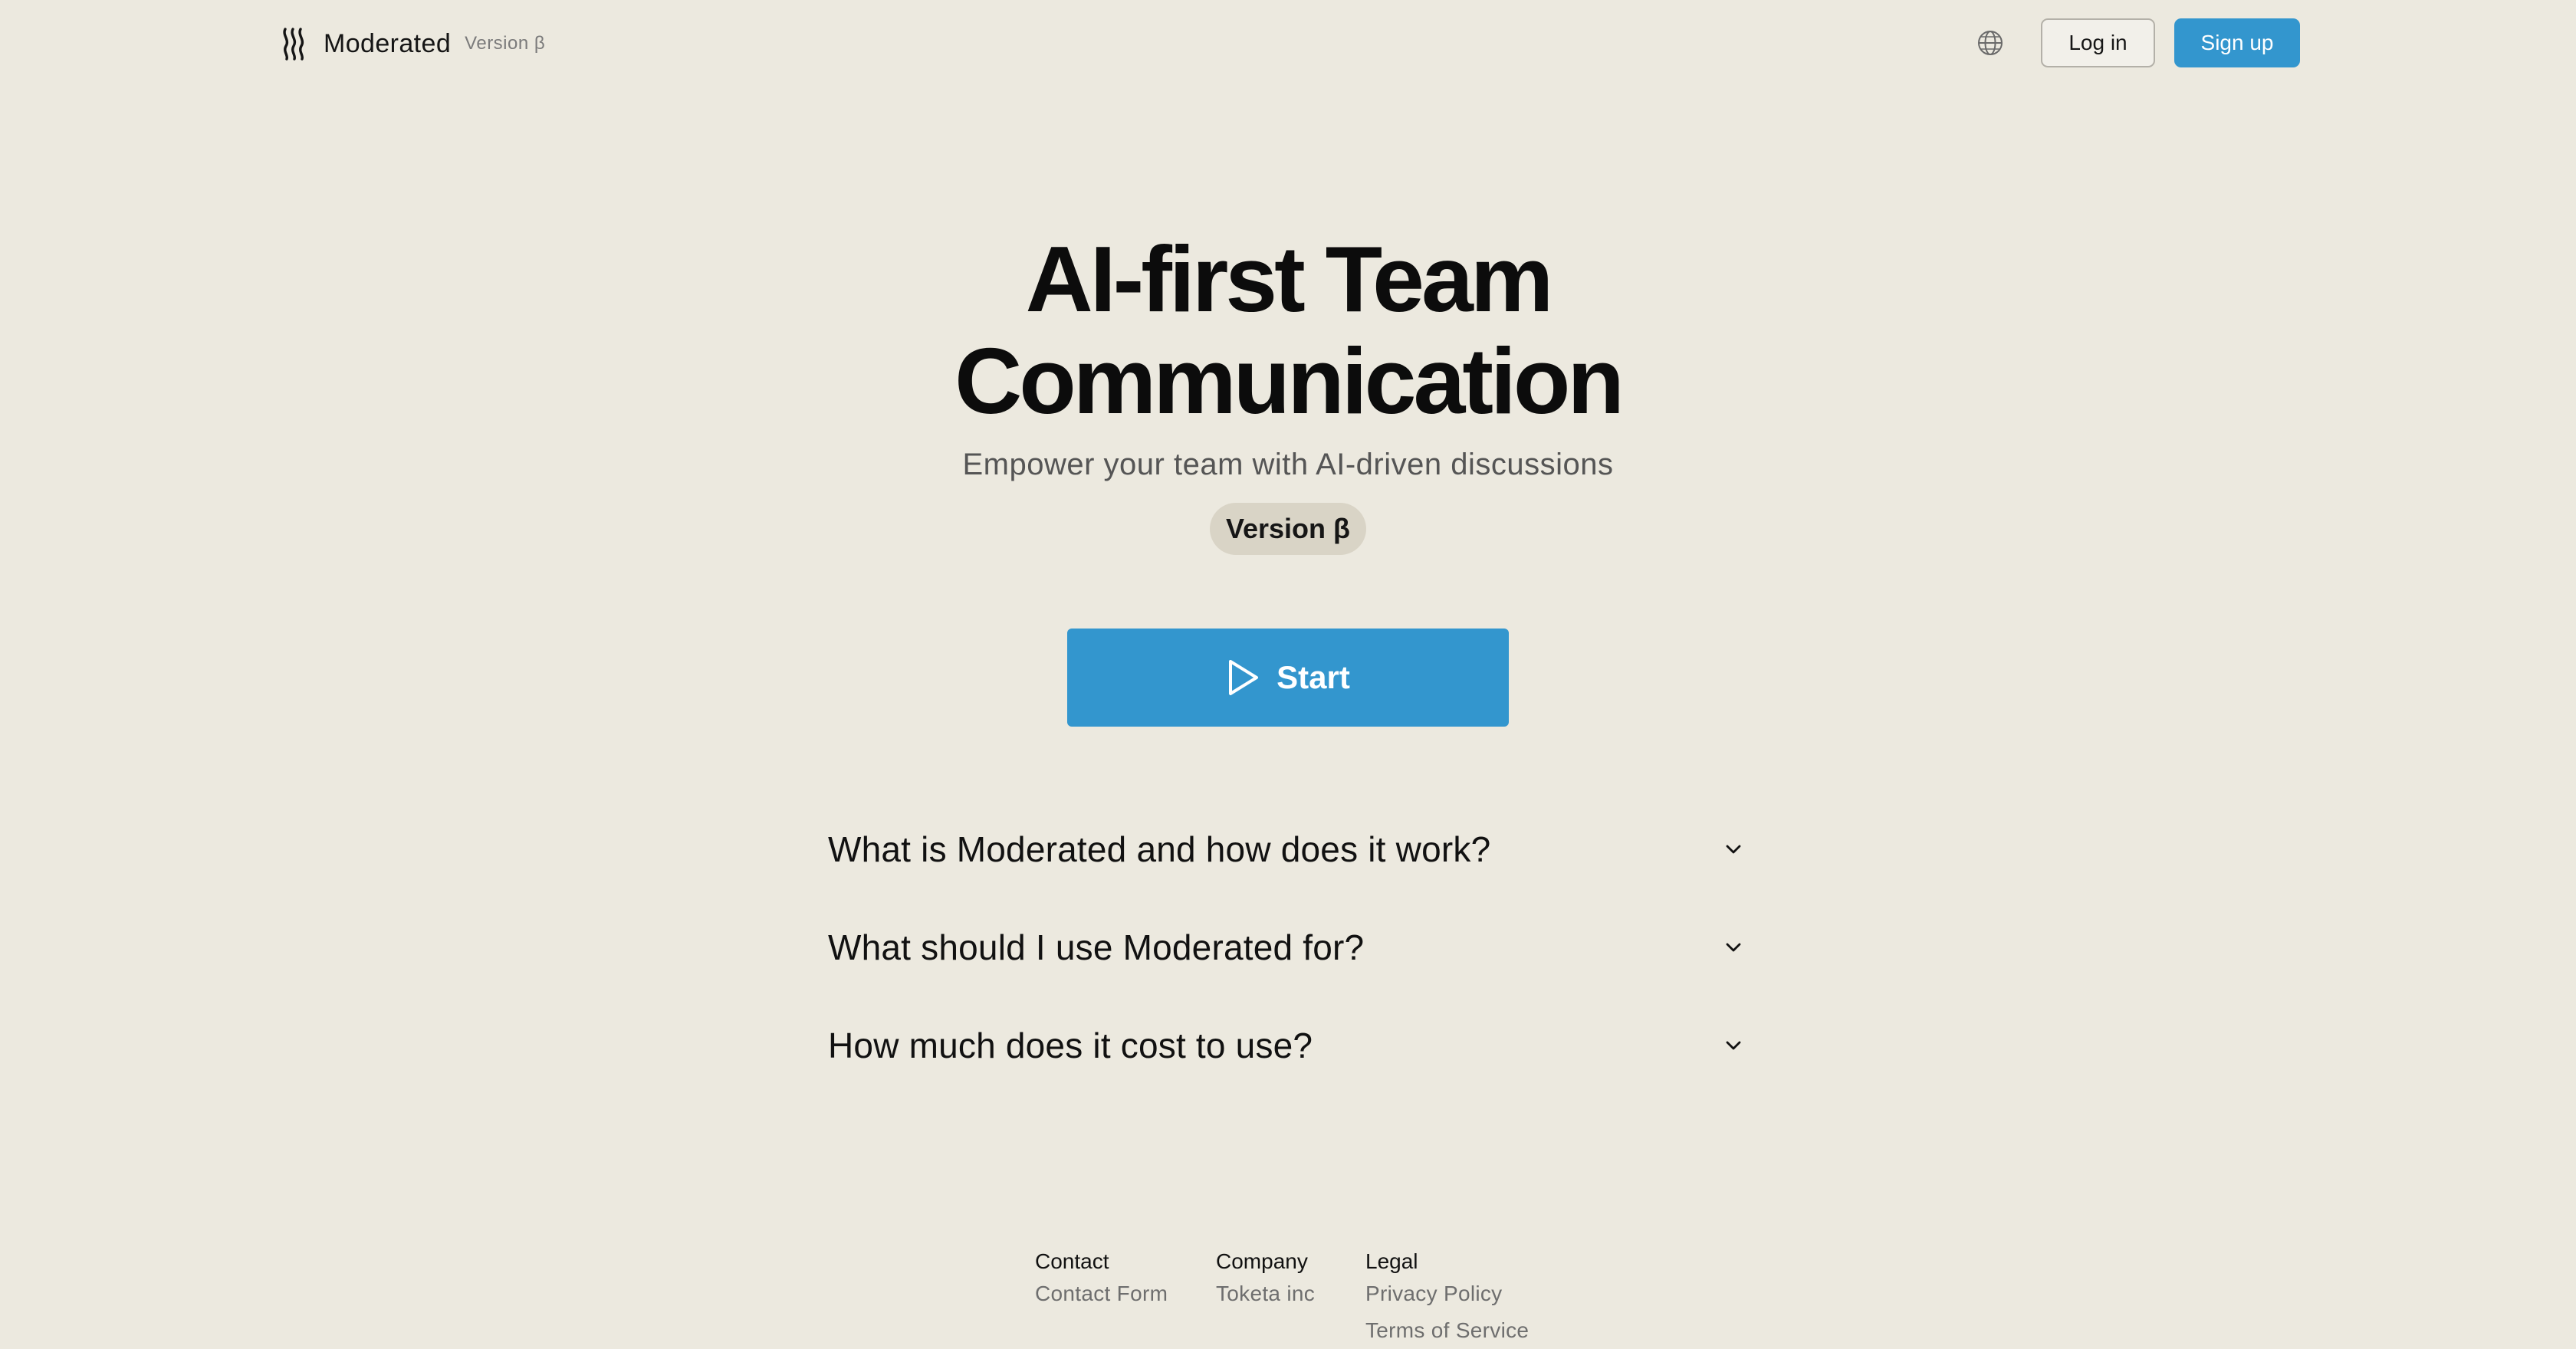  I want to click on footer-link-company: Toketa inc, so click(1265, 1293).